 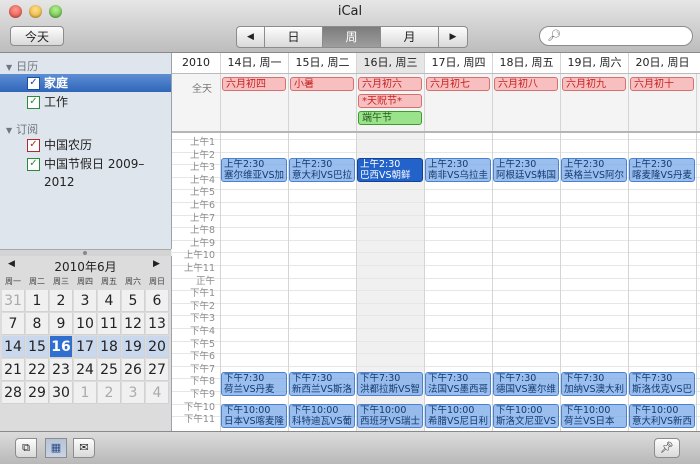 What do you see at coordinates (13, 393) in the screenshot?
I see `mini-day: 28` at bounding box center [13, 393].